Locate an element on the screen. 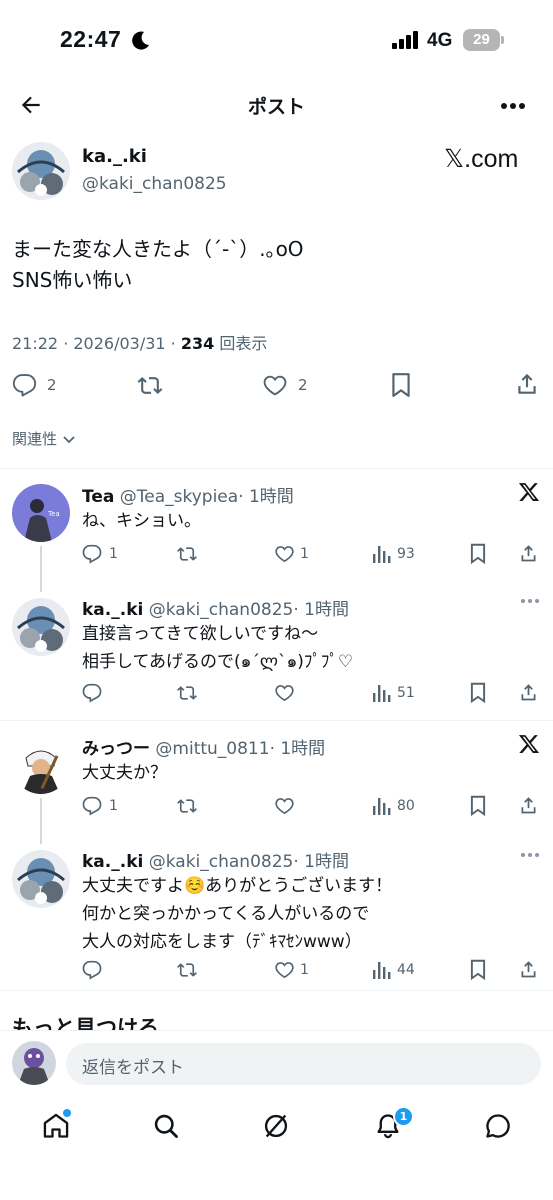  source-label: 𝕏.com is located at coordinates (481, 159).